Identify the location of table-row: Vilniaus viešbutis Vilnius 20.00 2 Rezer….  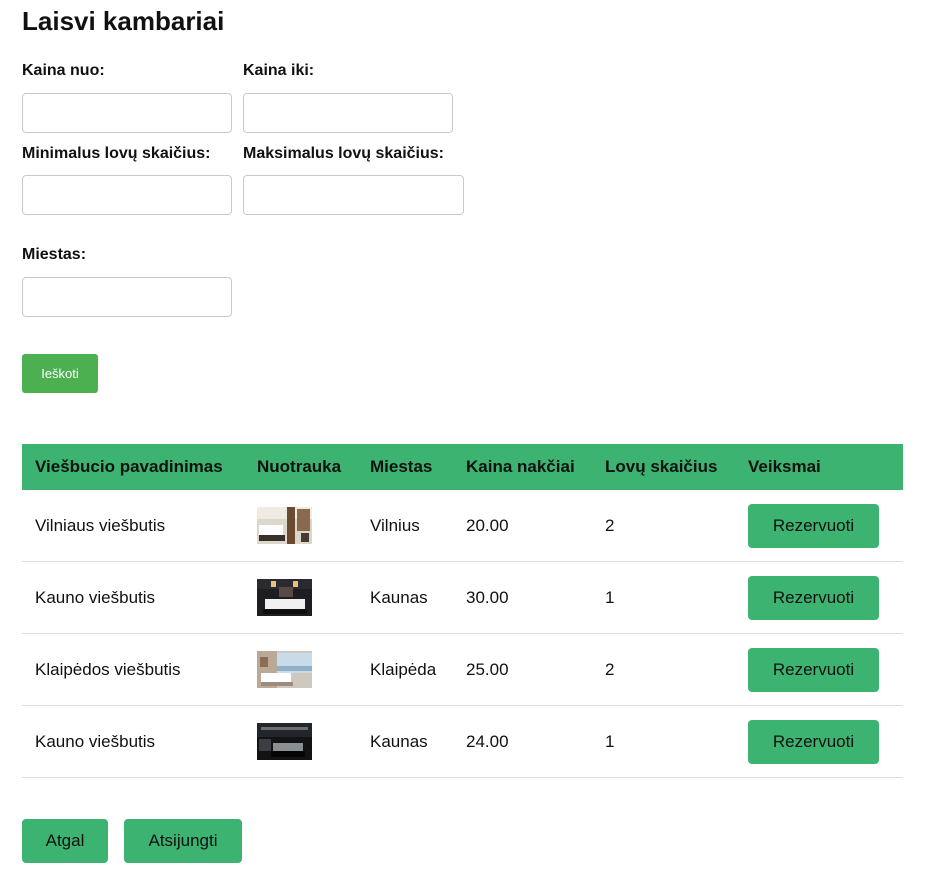
(462, 526).